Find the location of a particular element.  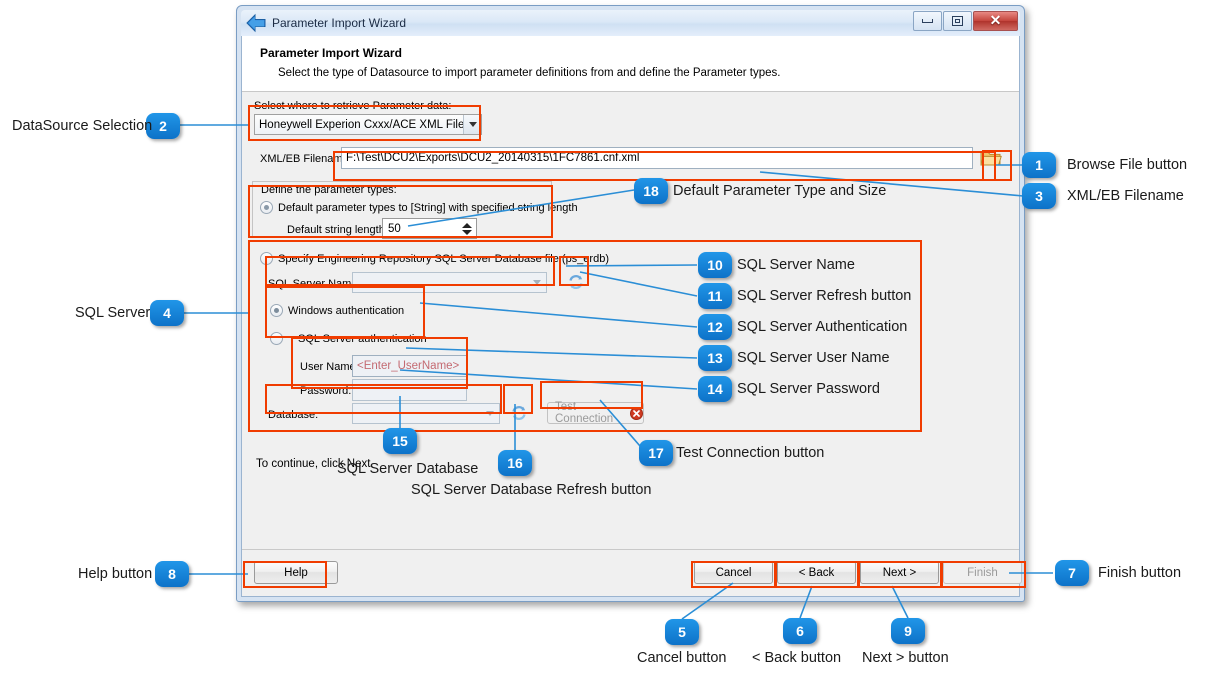

default-parameter-types-radio is located at coordinates (266, 207).